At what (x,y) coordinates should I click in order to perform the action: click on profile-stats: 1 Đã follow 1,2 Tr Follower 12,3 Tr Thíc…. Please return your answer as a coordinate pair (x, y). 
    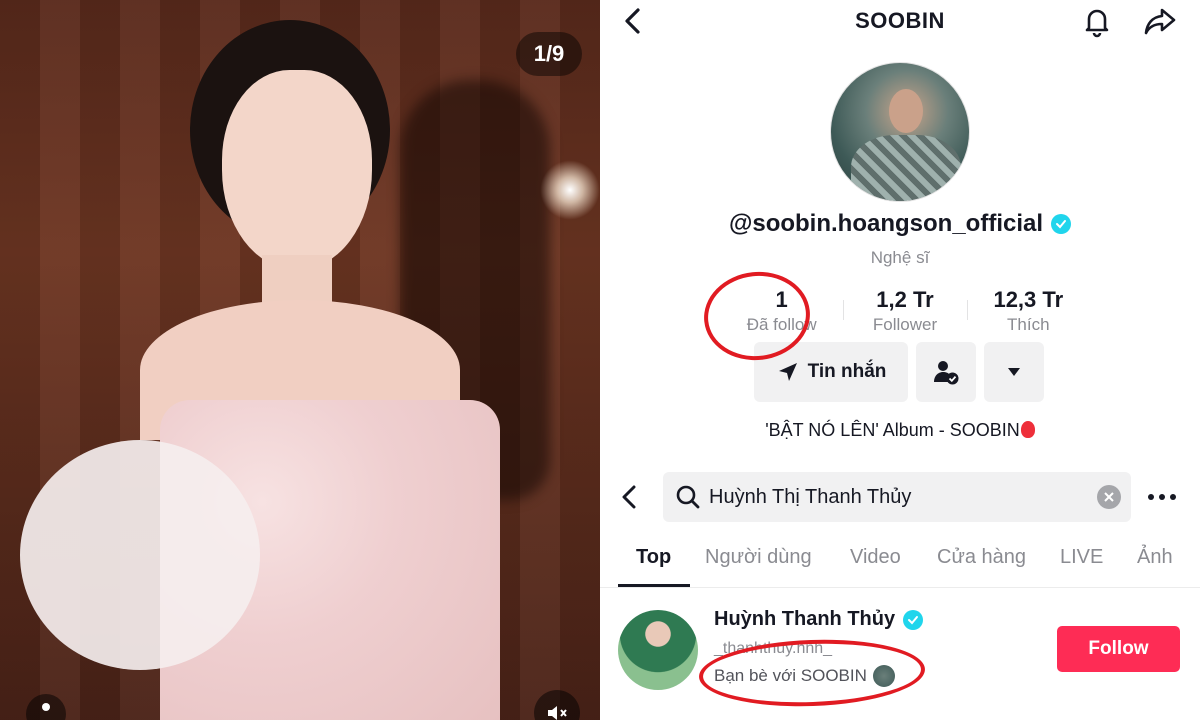
    Looking at the image, I should click on (905, 314).